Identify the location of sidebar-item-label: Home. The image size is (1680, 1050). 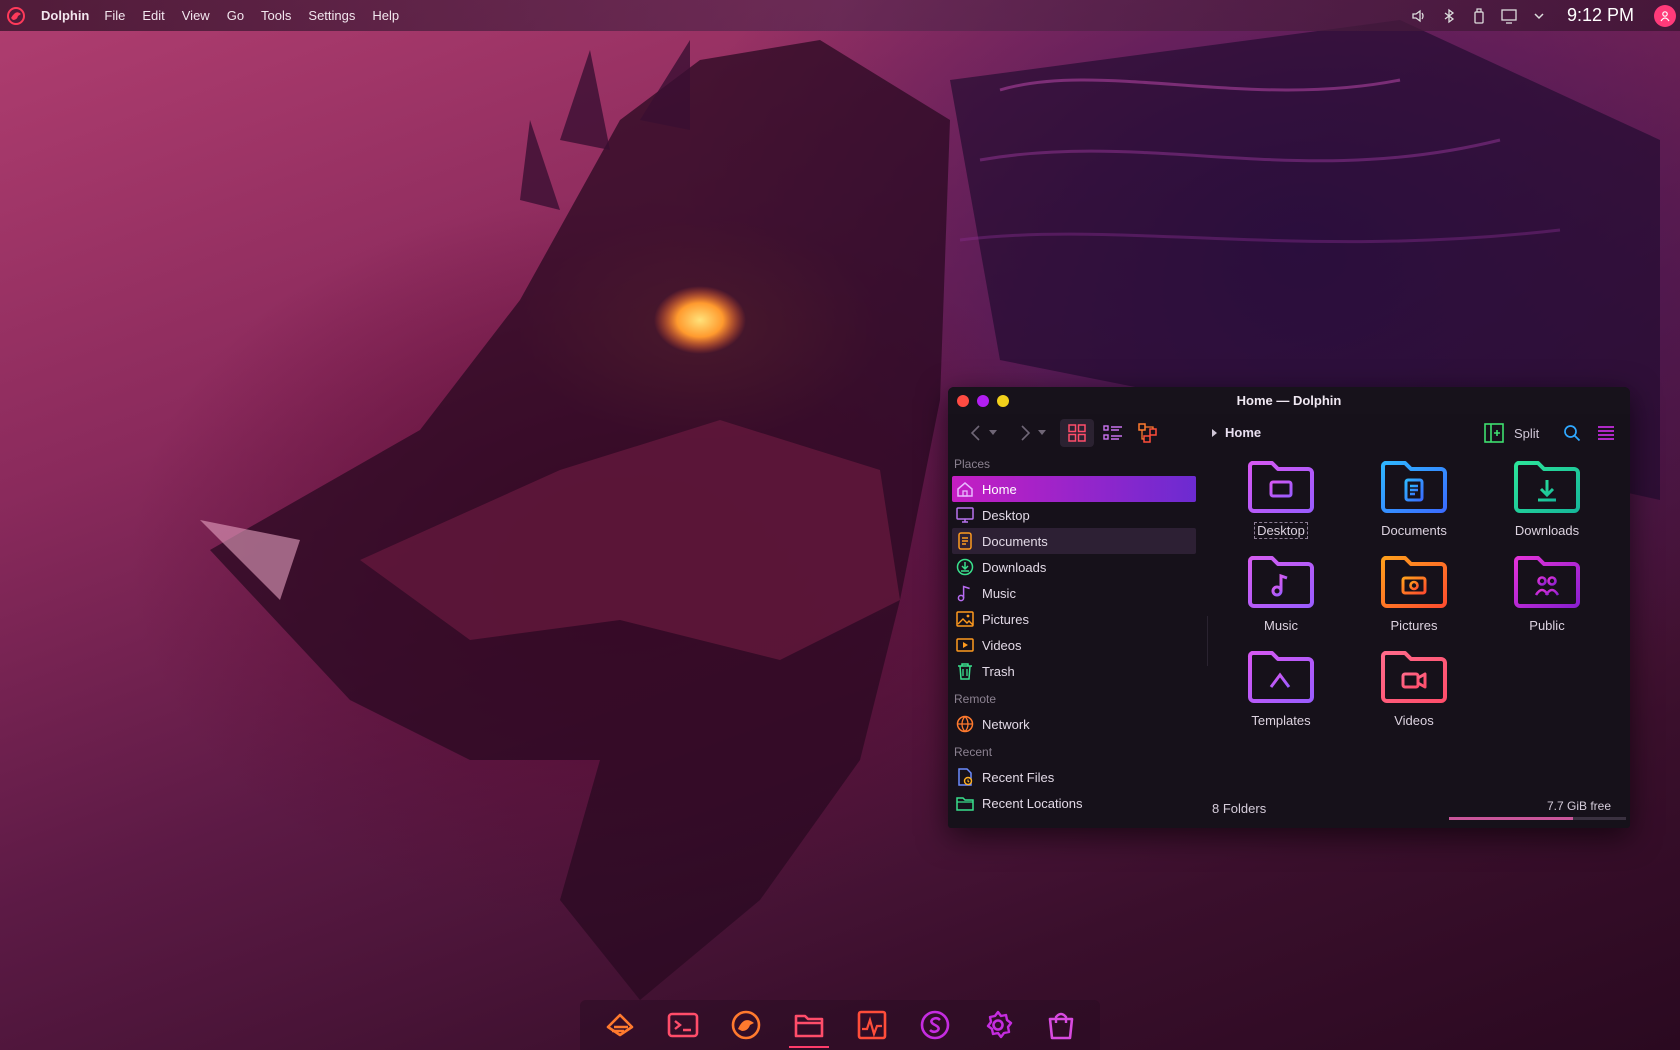
(999, 489).